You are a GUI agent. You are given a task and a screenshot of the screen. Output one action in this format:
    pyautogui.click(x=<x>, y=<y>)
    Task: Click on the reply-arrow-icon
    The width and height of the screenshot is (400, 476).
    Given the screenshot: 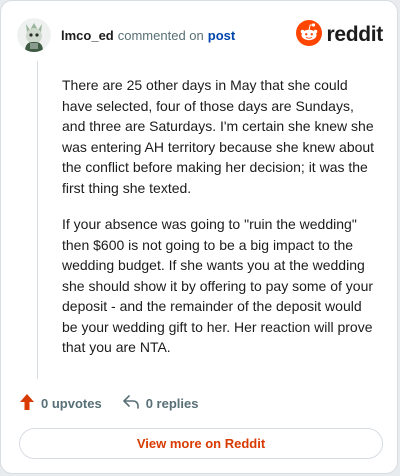 What is the action you would take?
    pyautogui.click(x=131, y=403)
    